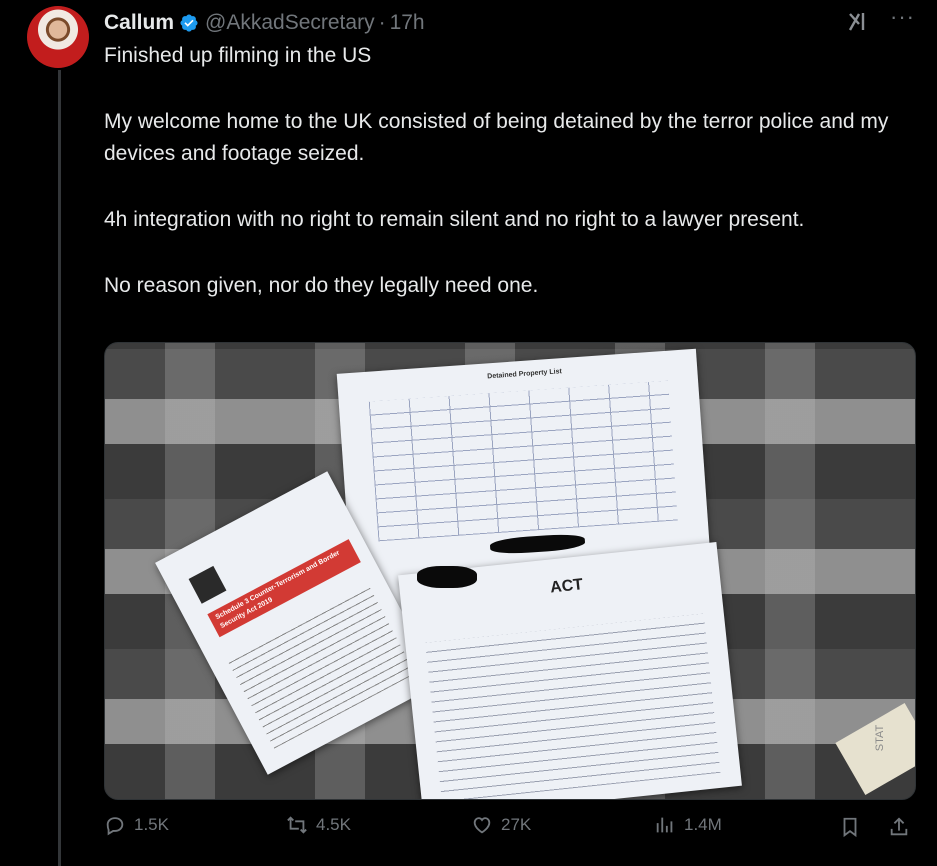 The width and height of the screenshot is (937, 866). I want to click on bookmark-icon, so click(850, 827).